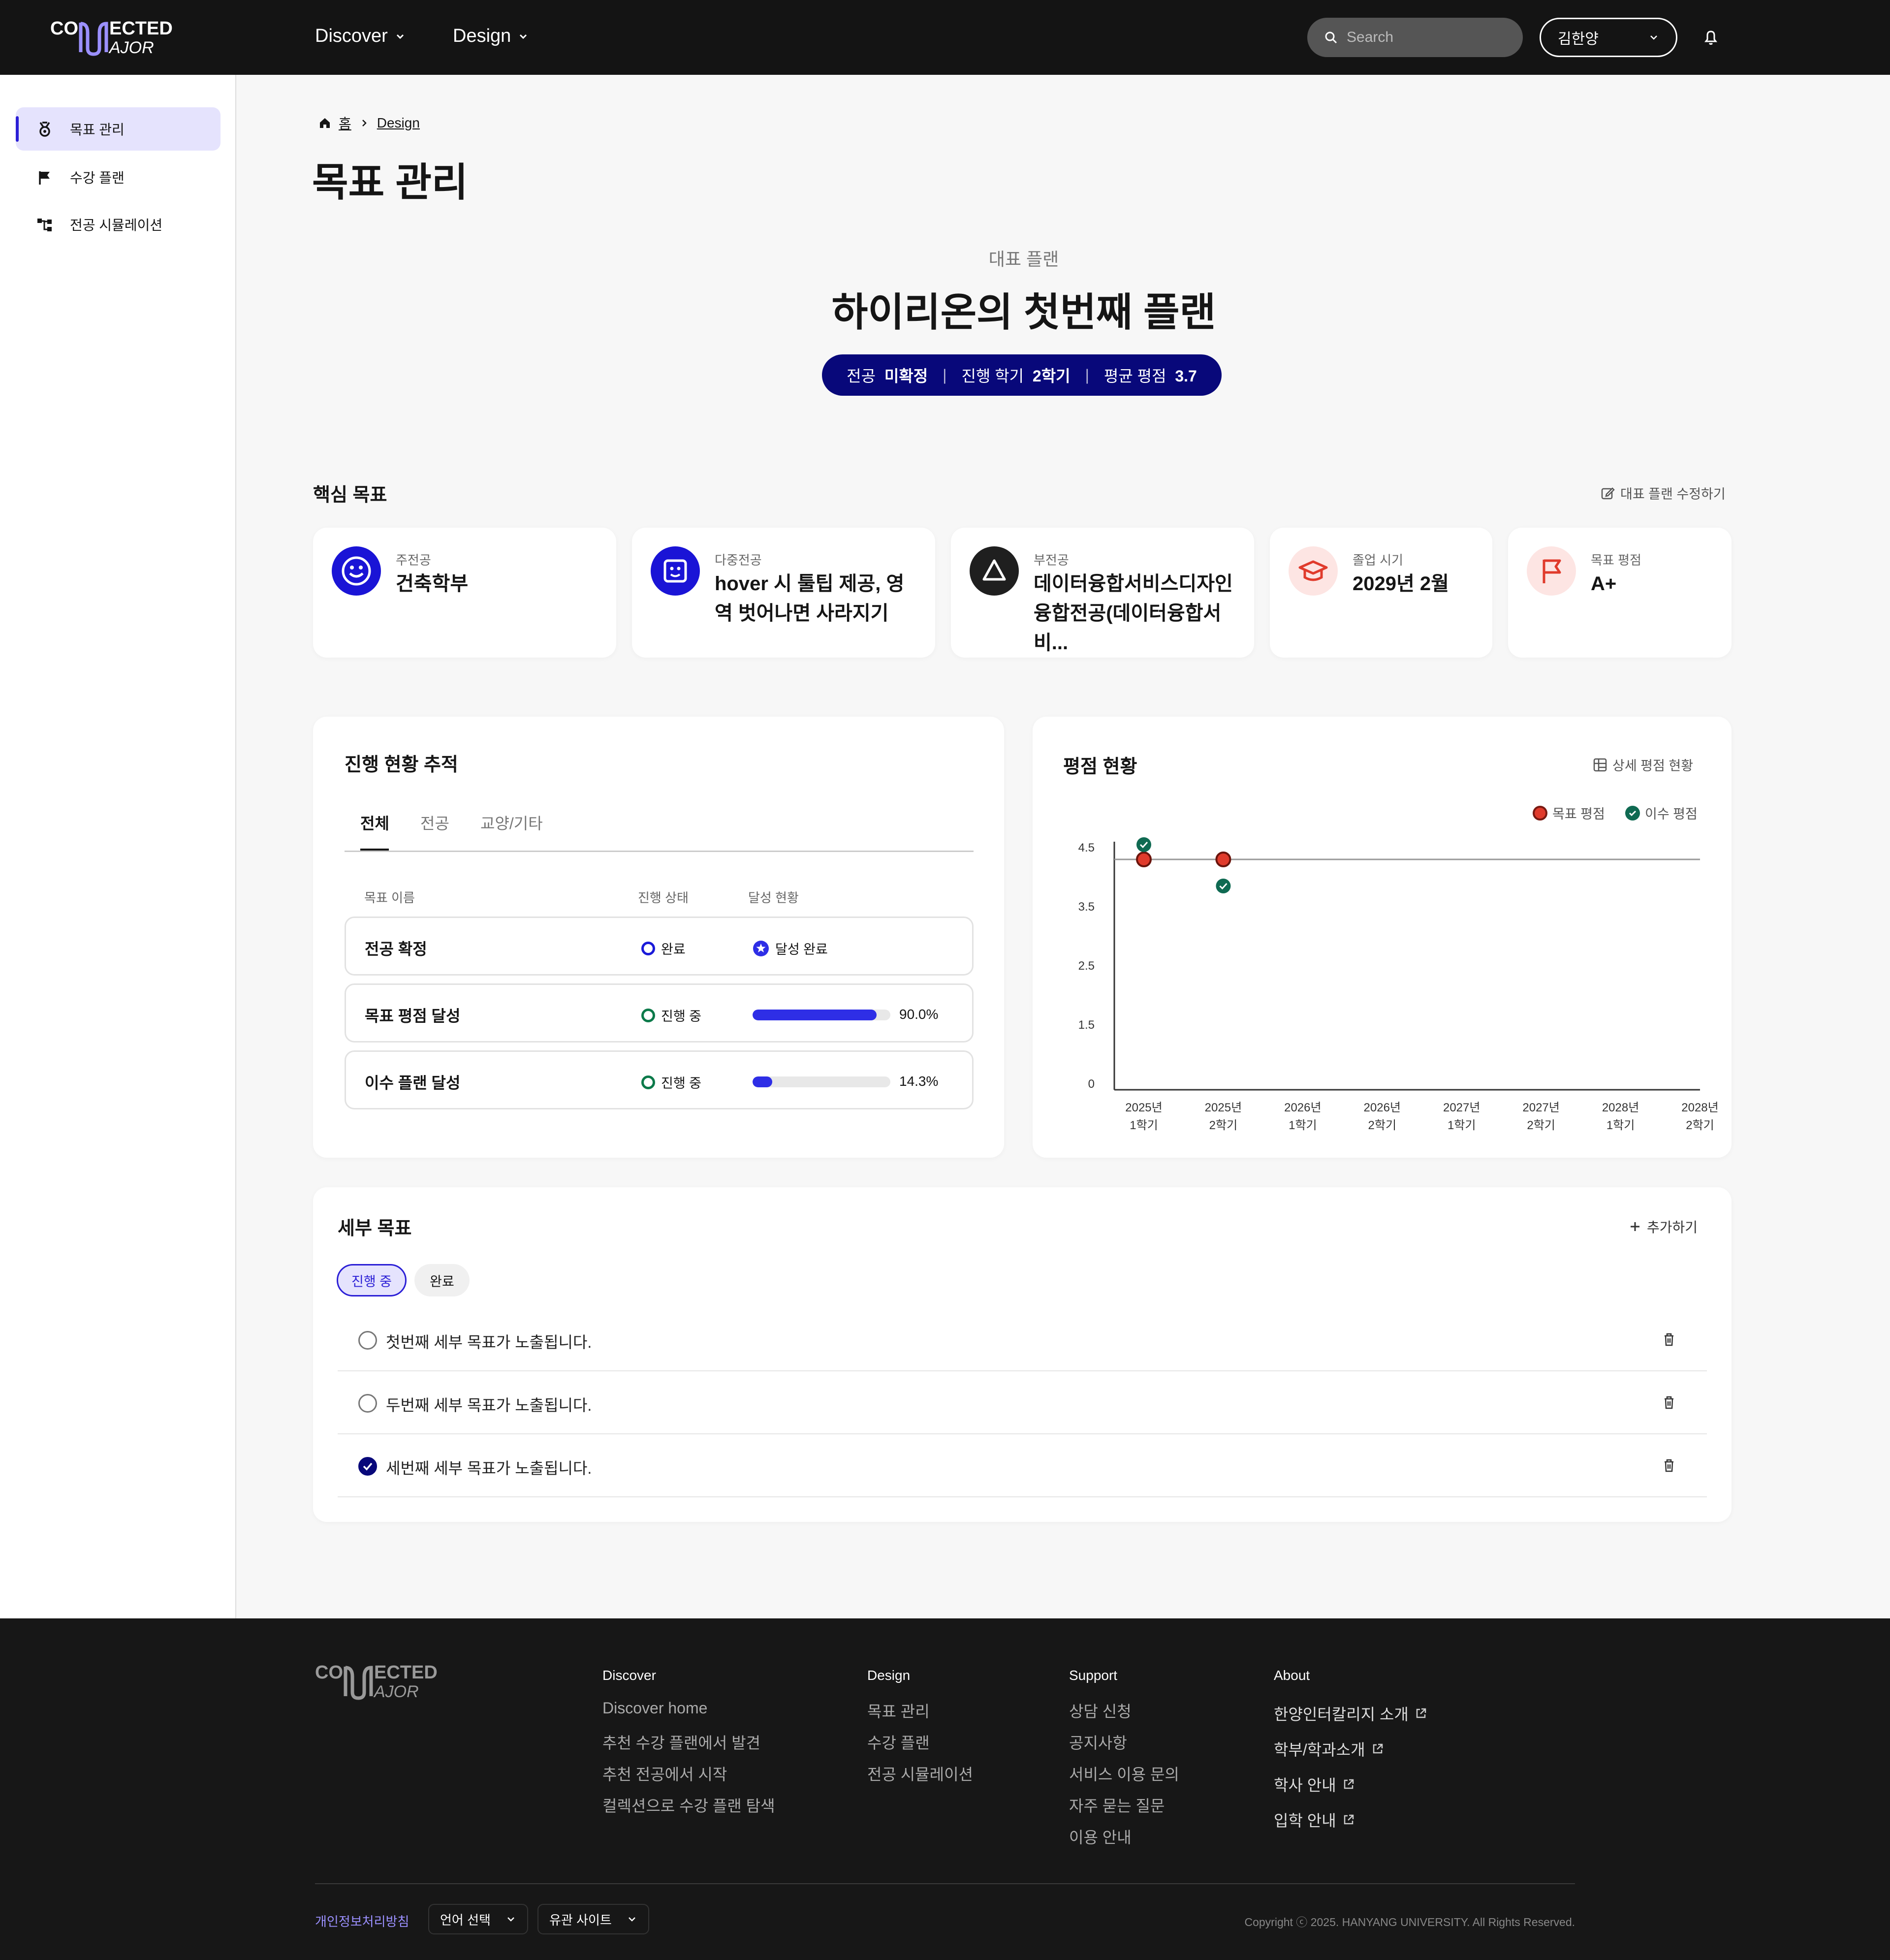 This screenshot has width=1890, height=1960. Describe the element at coordinates (1144, 859) in the screenshot. I see `target-gpa-point` at that location.